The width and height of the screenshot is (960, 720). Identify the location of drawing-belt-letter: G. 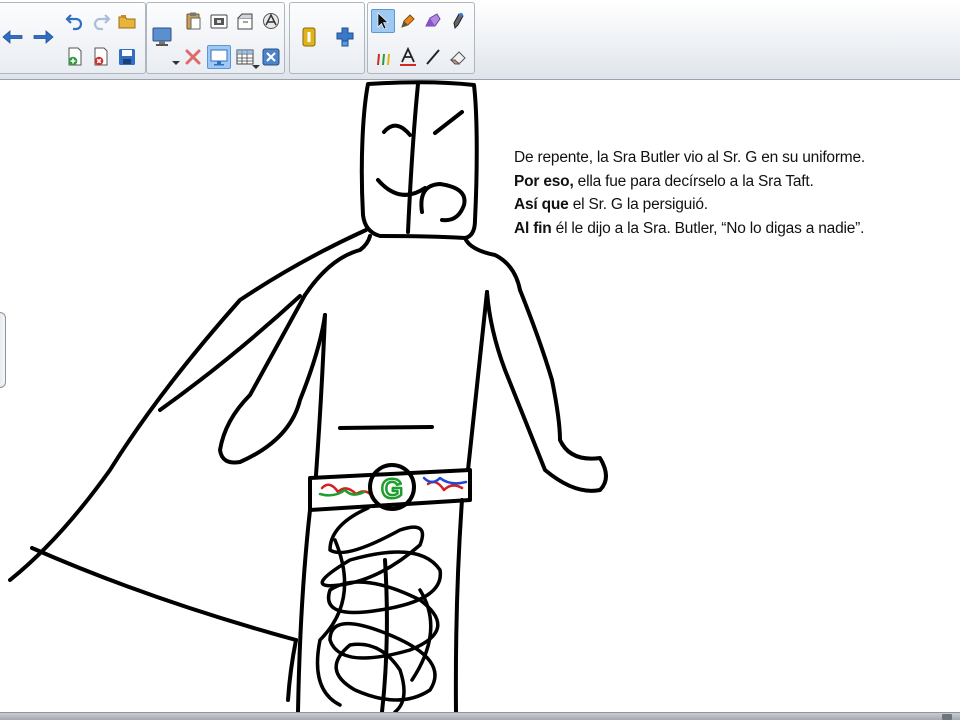
(392, 488).